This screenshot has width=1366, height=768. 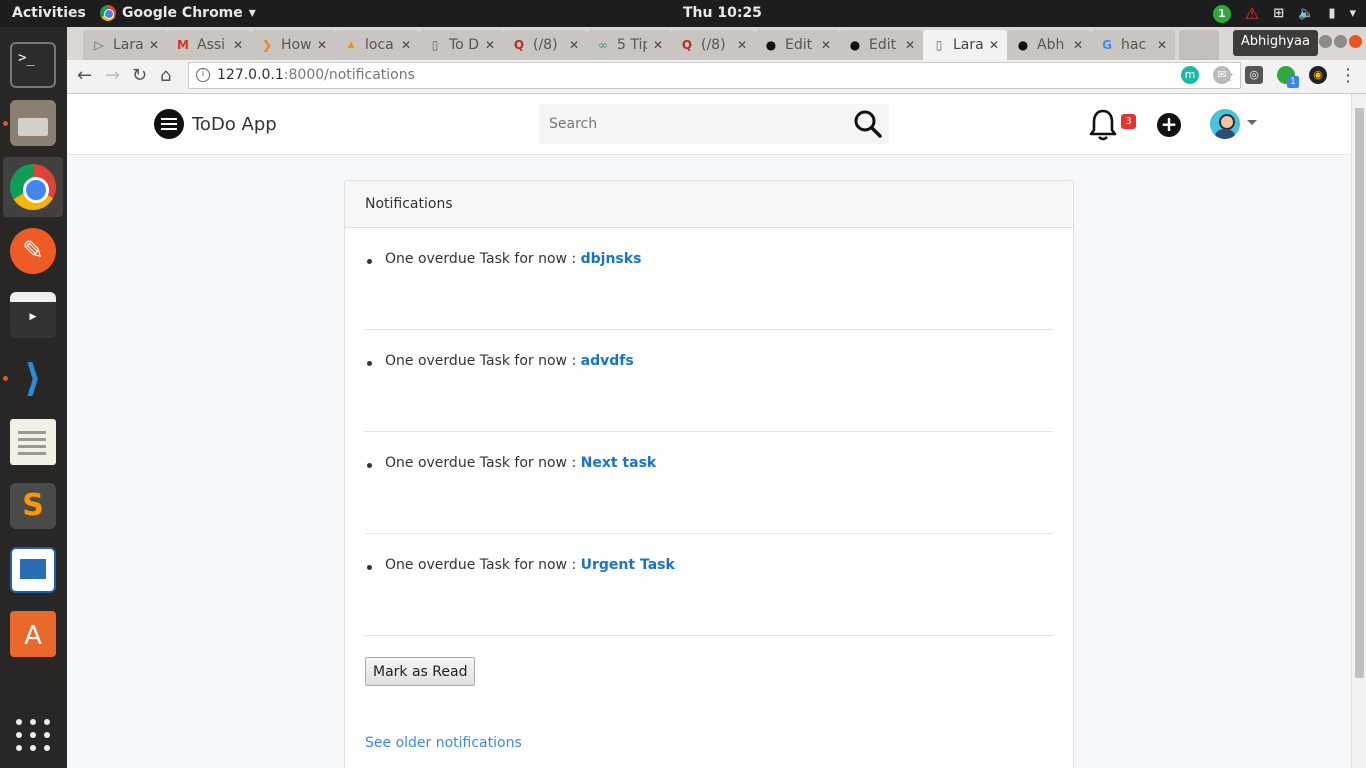 What do you see at coordinates (178, 13) in the screenshot?
I see `app-menu: Google Chrome ▾` at bounding box center [178, 13].